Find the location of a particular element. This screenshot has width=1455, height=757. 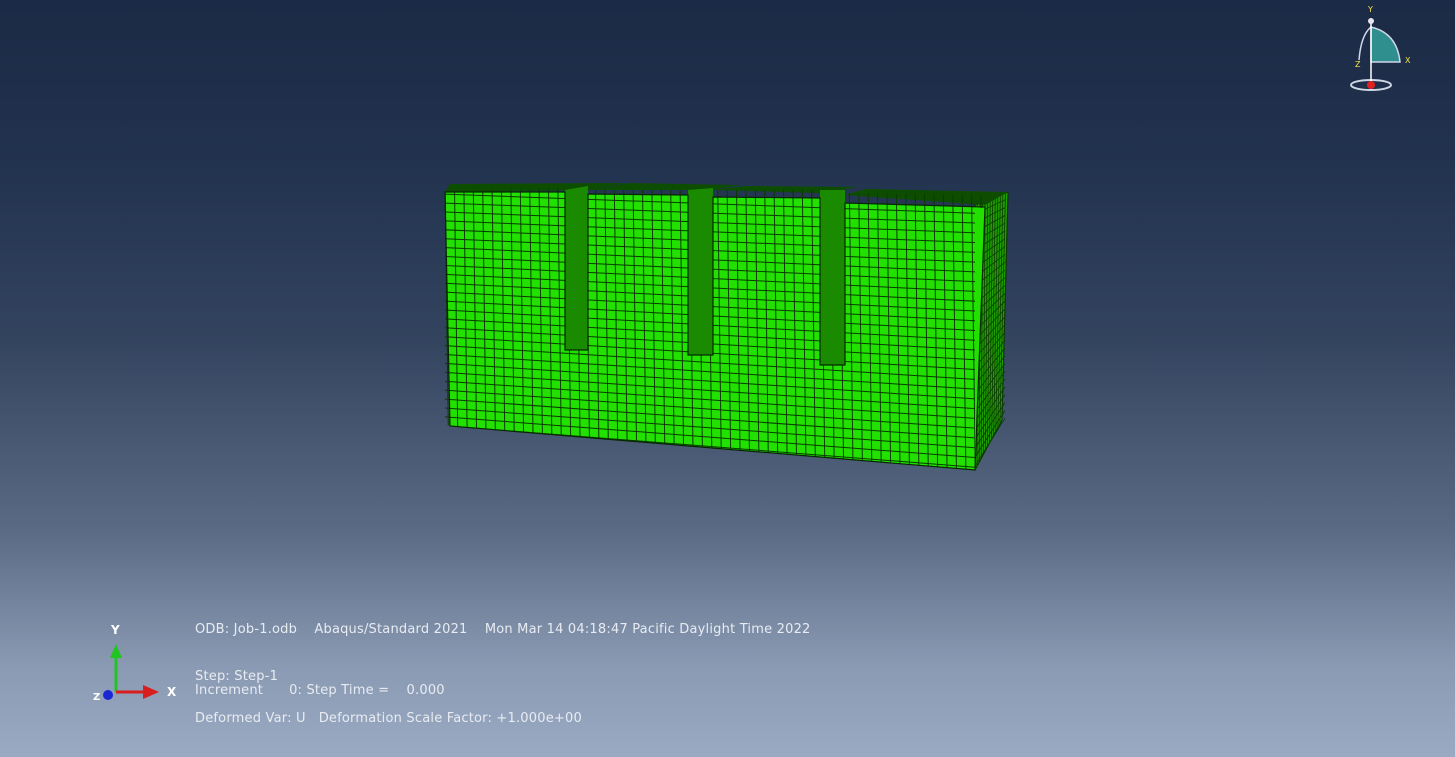

increment-info-line: Increment 0: Step Time = 0.000 is located at coordinates (320, 690).